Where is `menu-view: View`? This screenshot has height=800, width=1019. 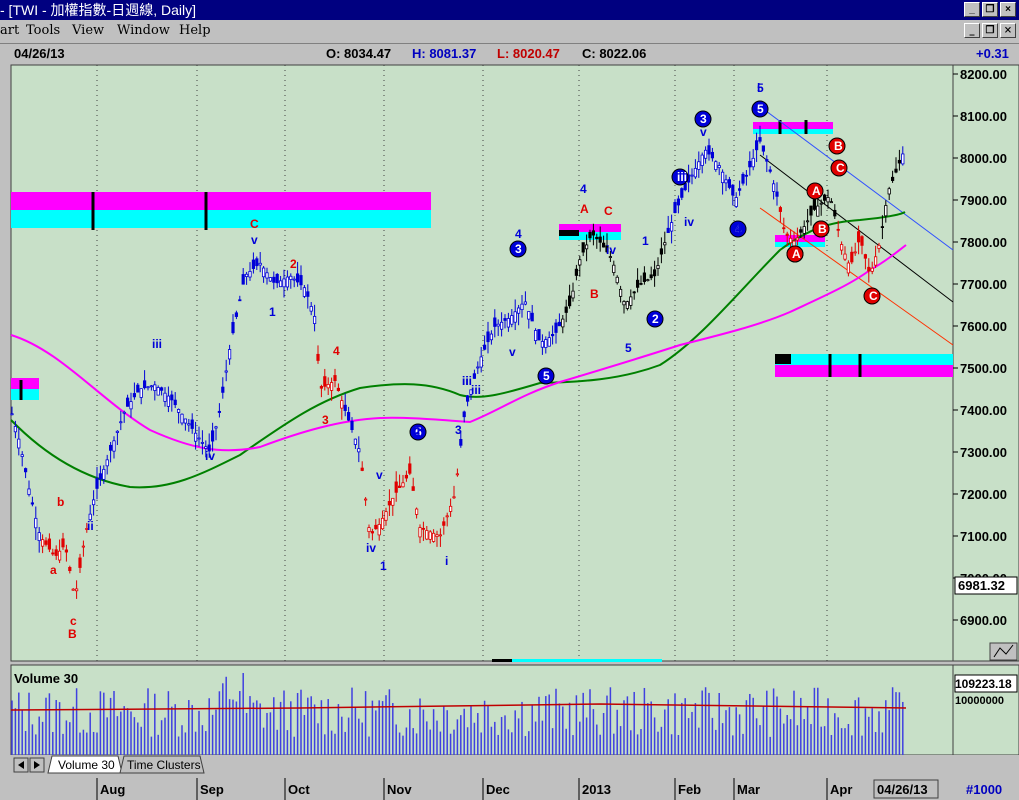
menu-view: View is located at coordinates (88, 31).